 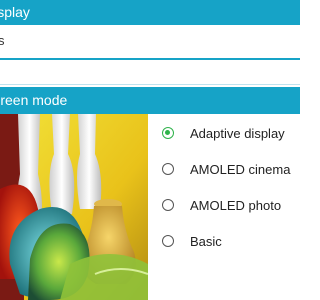 What do you see at coordinates (150, 100) in the screenshot?
I see `screen-mode-header: Screen mode` at bounding box center [150, 100].